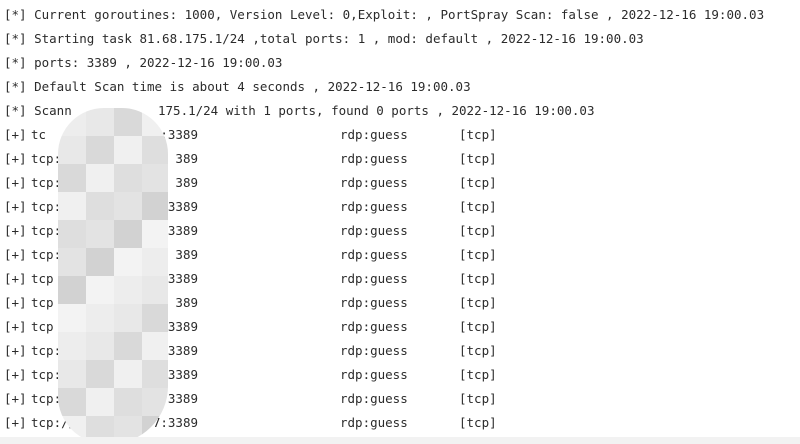 Image resolution: width=800 pixels, height=444 pixels. What do you see at coordinates (39, 134) in the screenshot?
I see `result-address-start: tc` at bounding box center [39, 134].